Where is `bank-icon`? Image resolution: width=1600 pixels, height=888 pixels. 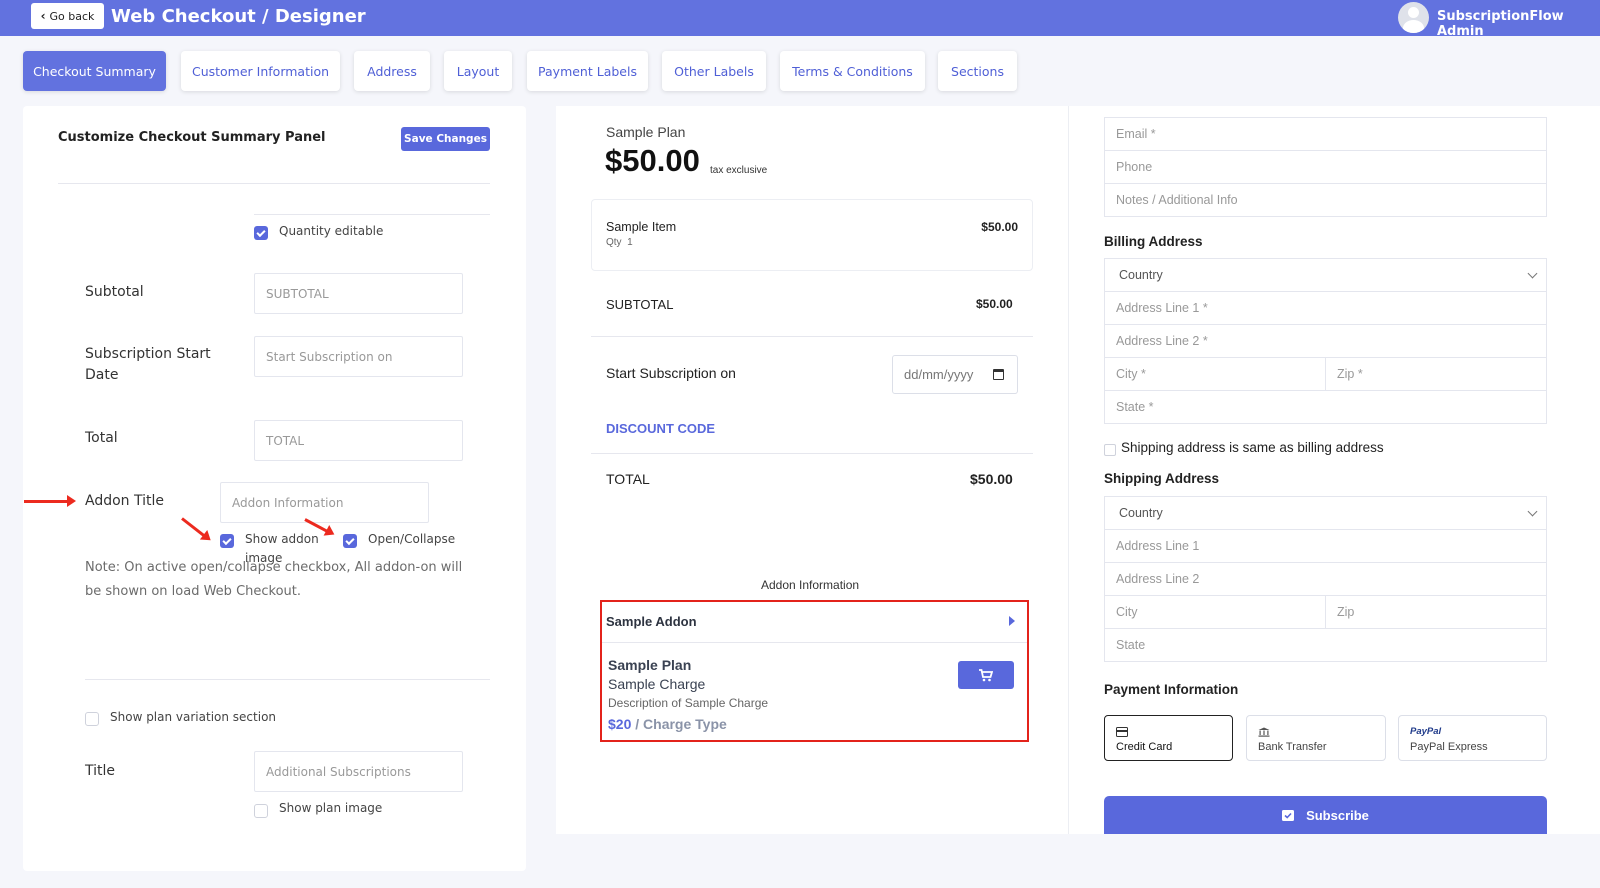
bank-icon is located at coordinates (1264, 732).